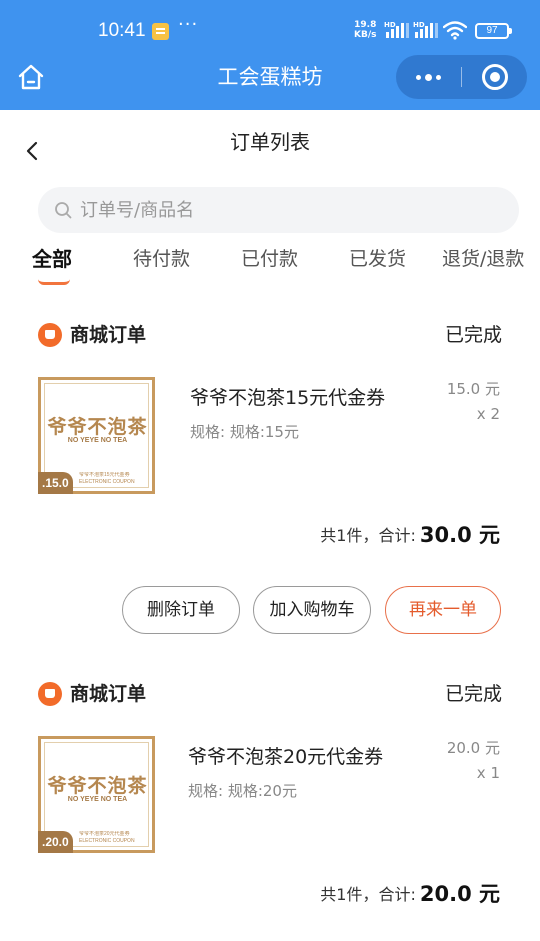  I want to click on target-icon, so click(495, 77).